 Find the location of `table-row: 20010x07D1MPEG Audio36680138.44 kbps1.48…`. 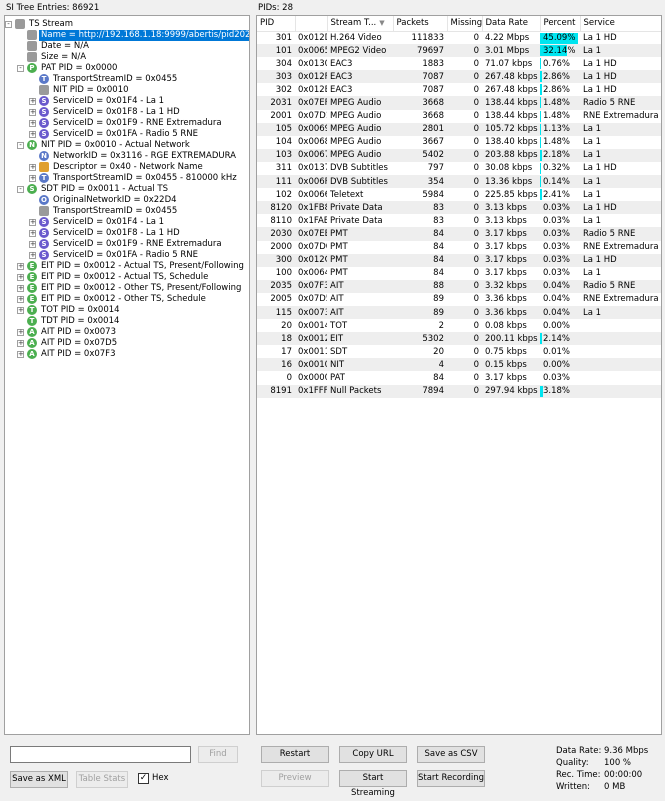

table-row: 20010x07D1MPEG Audio36680138.44 kbps1.48… is located at coordinates (459, 116).